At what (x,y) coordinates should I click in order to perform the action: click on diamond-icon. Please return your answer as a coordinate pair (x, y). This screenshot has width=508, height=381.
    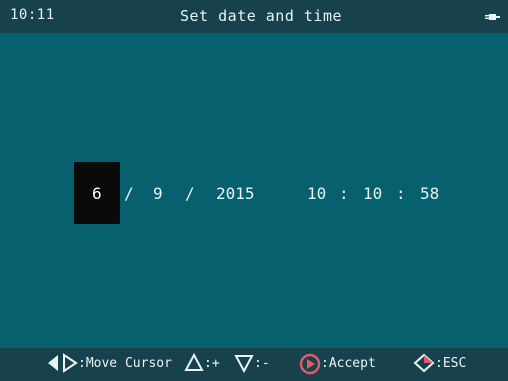
    Looking at the image, I should click on (424, 363).